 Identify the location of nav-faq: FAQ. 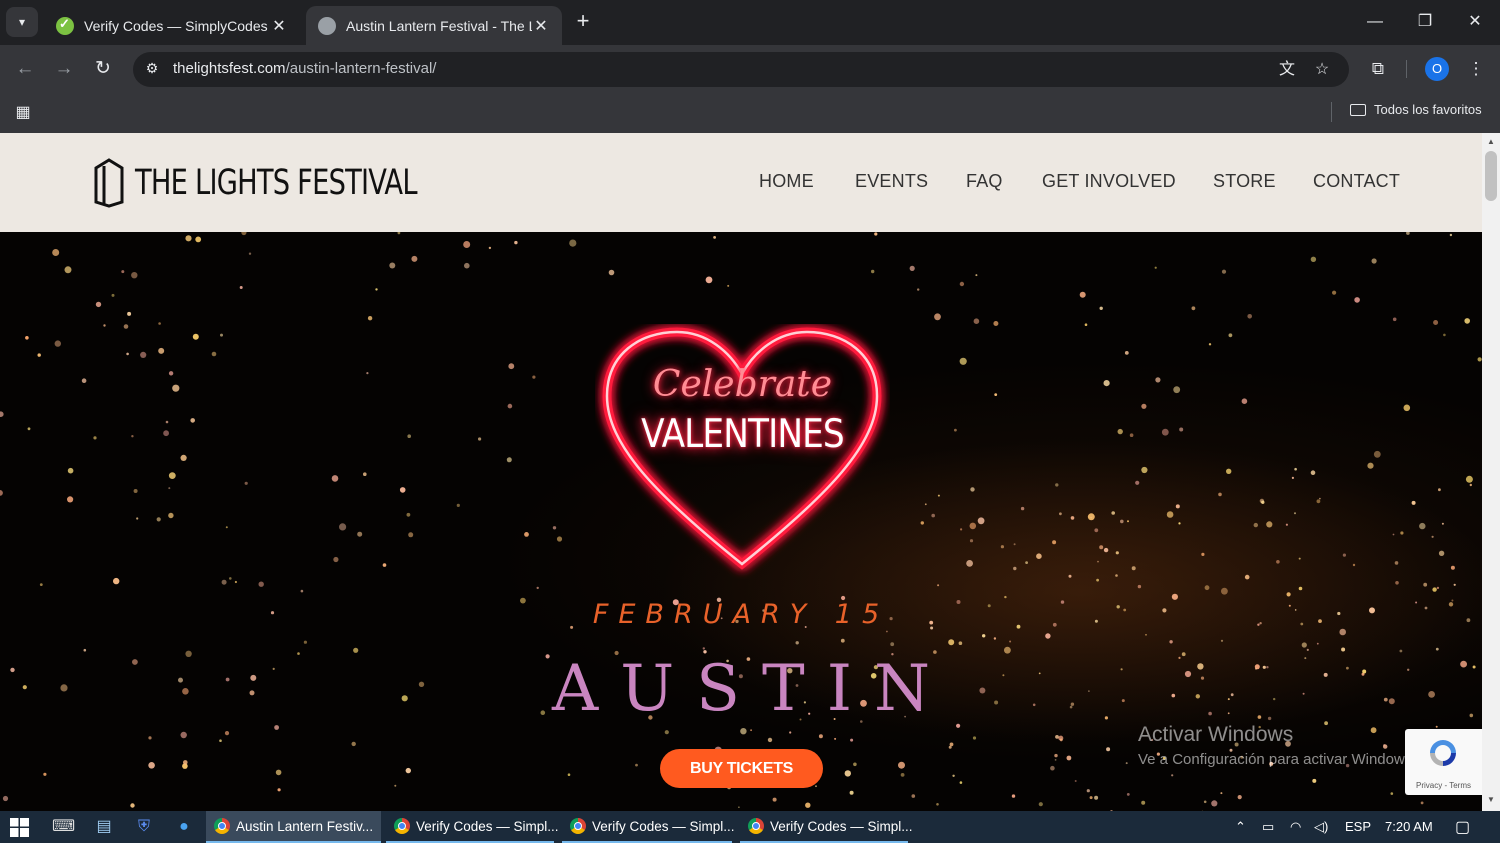
(984, 181).